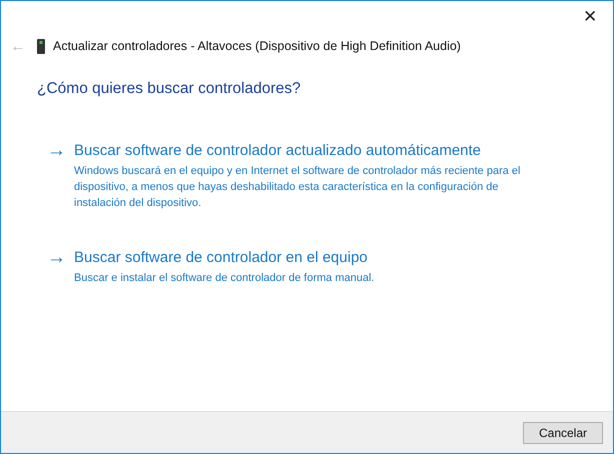 The height and width of the screenshot is (454, 614). What do you see at coordinates (257, 46) in the screenshot?
I see `window-title: Actualizar controladores - Altavoces (Dispositivo de High Definition Audio)` at bounding box center [257, 46].